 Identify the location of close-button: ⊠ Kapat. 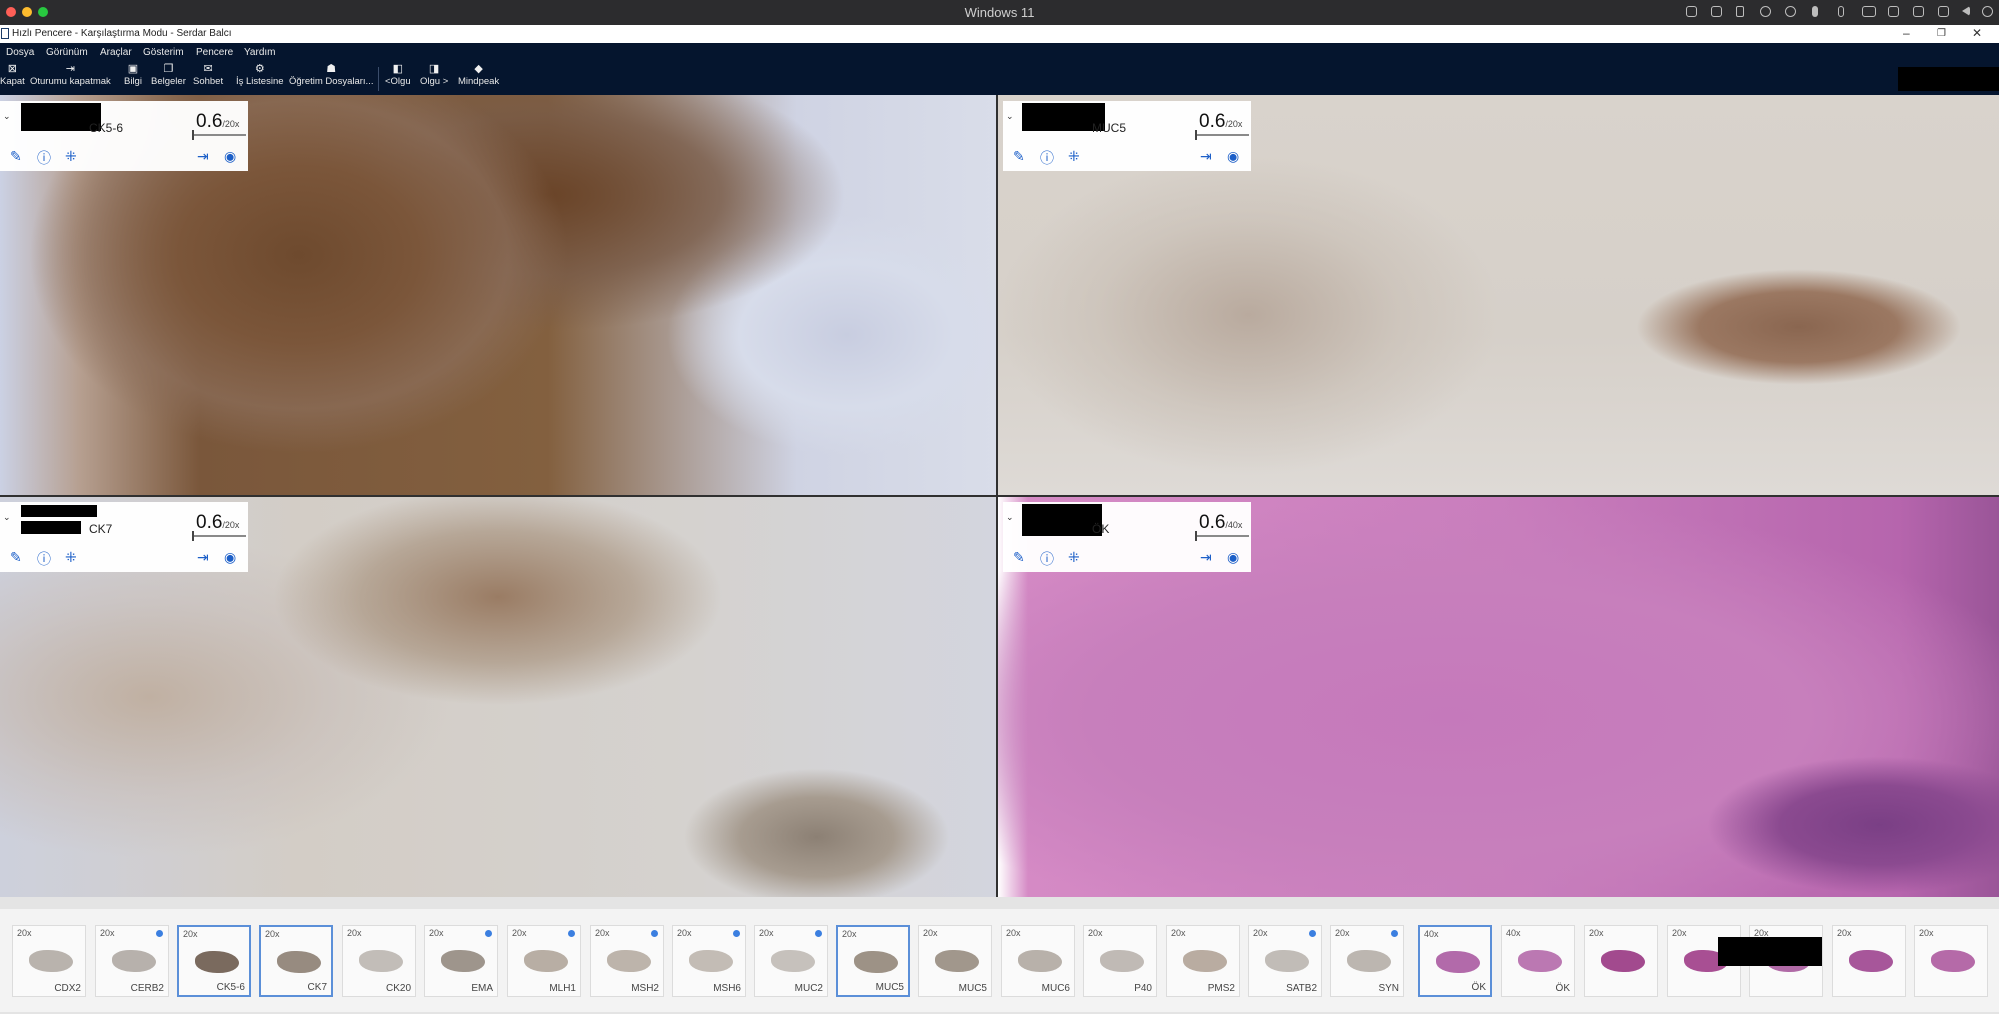
(12, 75).